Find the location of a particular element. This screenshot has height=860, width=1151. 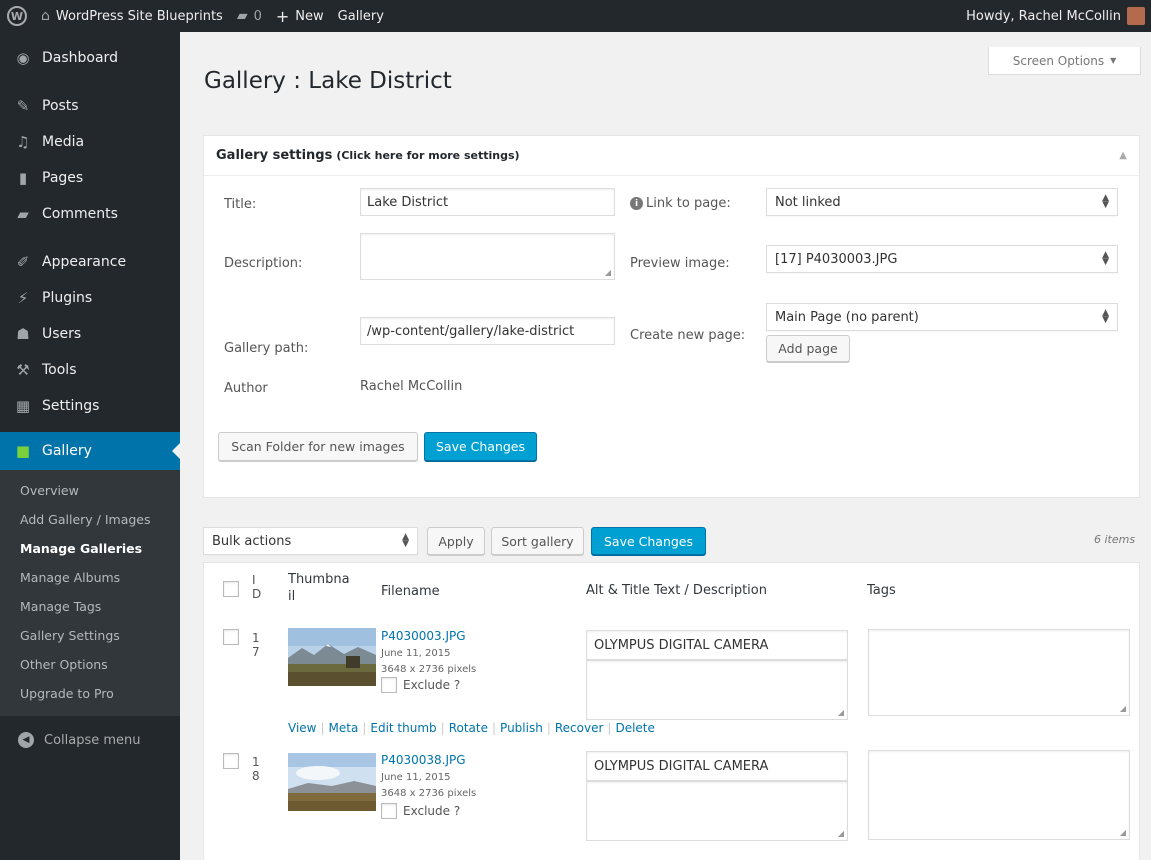

submenu-overview: Overview is located at coordinates (90, 490).